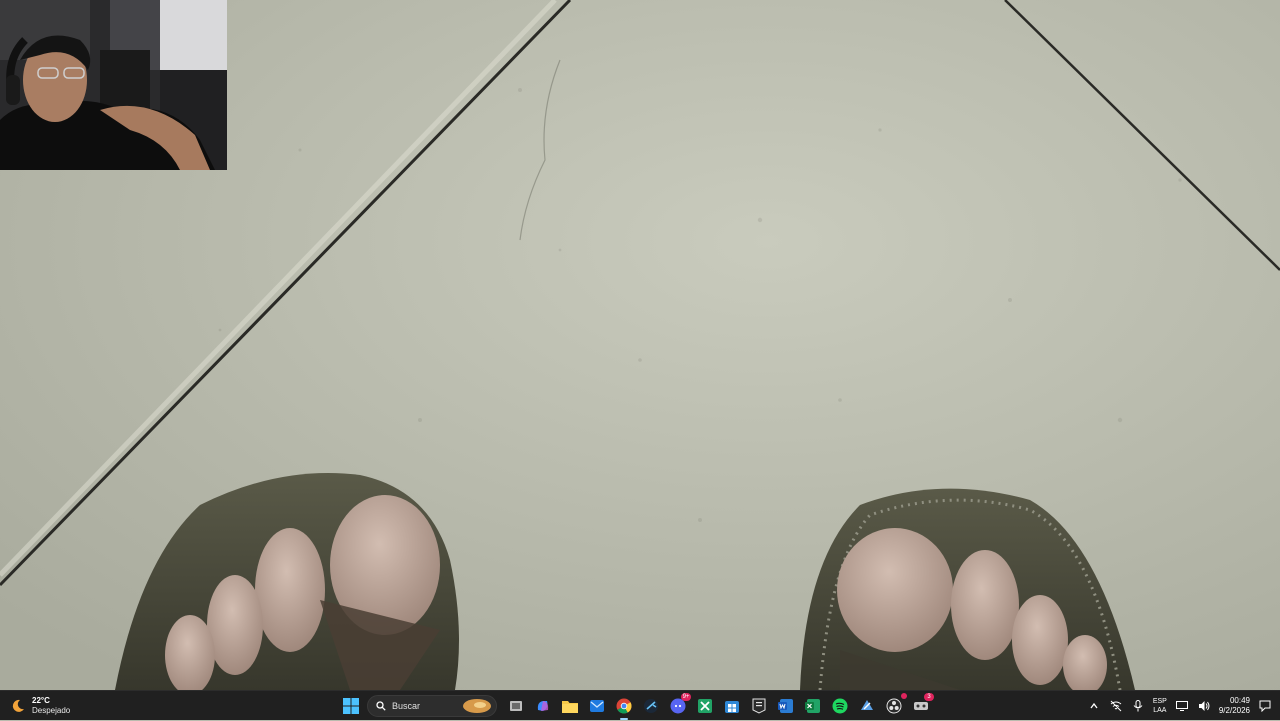 Image resolution: width=1280 pixels, height=721 pixels. Describe the element at coordinates (1160, 710) in the screenshot. I see `keyboard-layout: LAA` at that location.